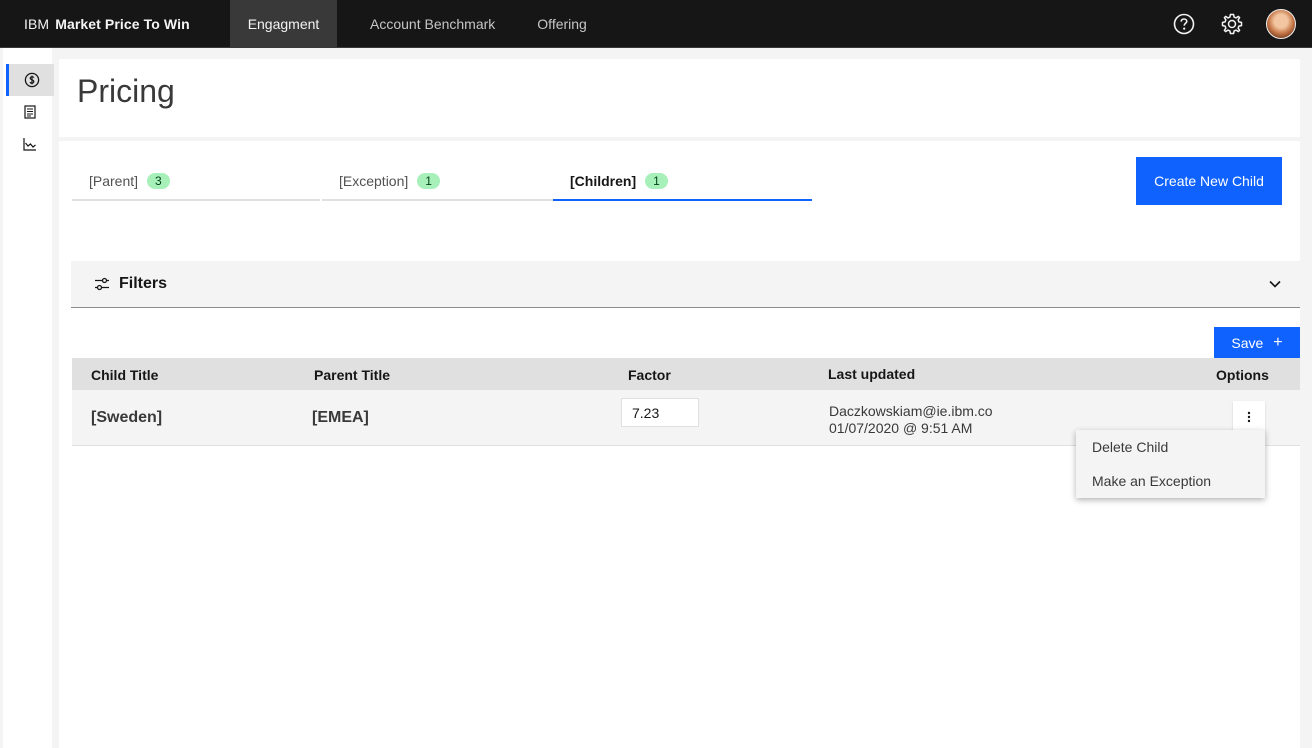 Image resolution: width=1312 pixels, height=748 pixels. I want to click on header-last-updated: Last updated, so click(871, 374).